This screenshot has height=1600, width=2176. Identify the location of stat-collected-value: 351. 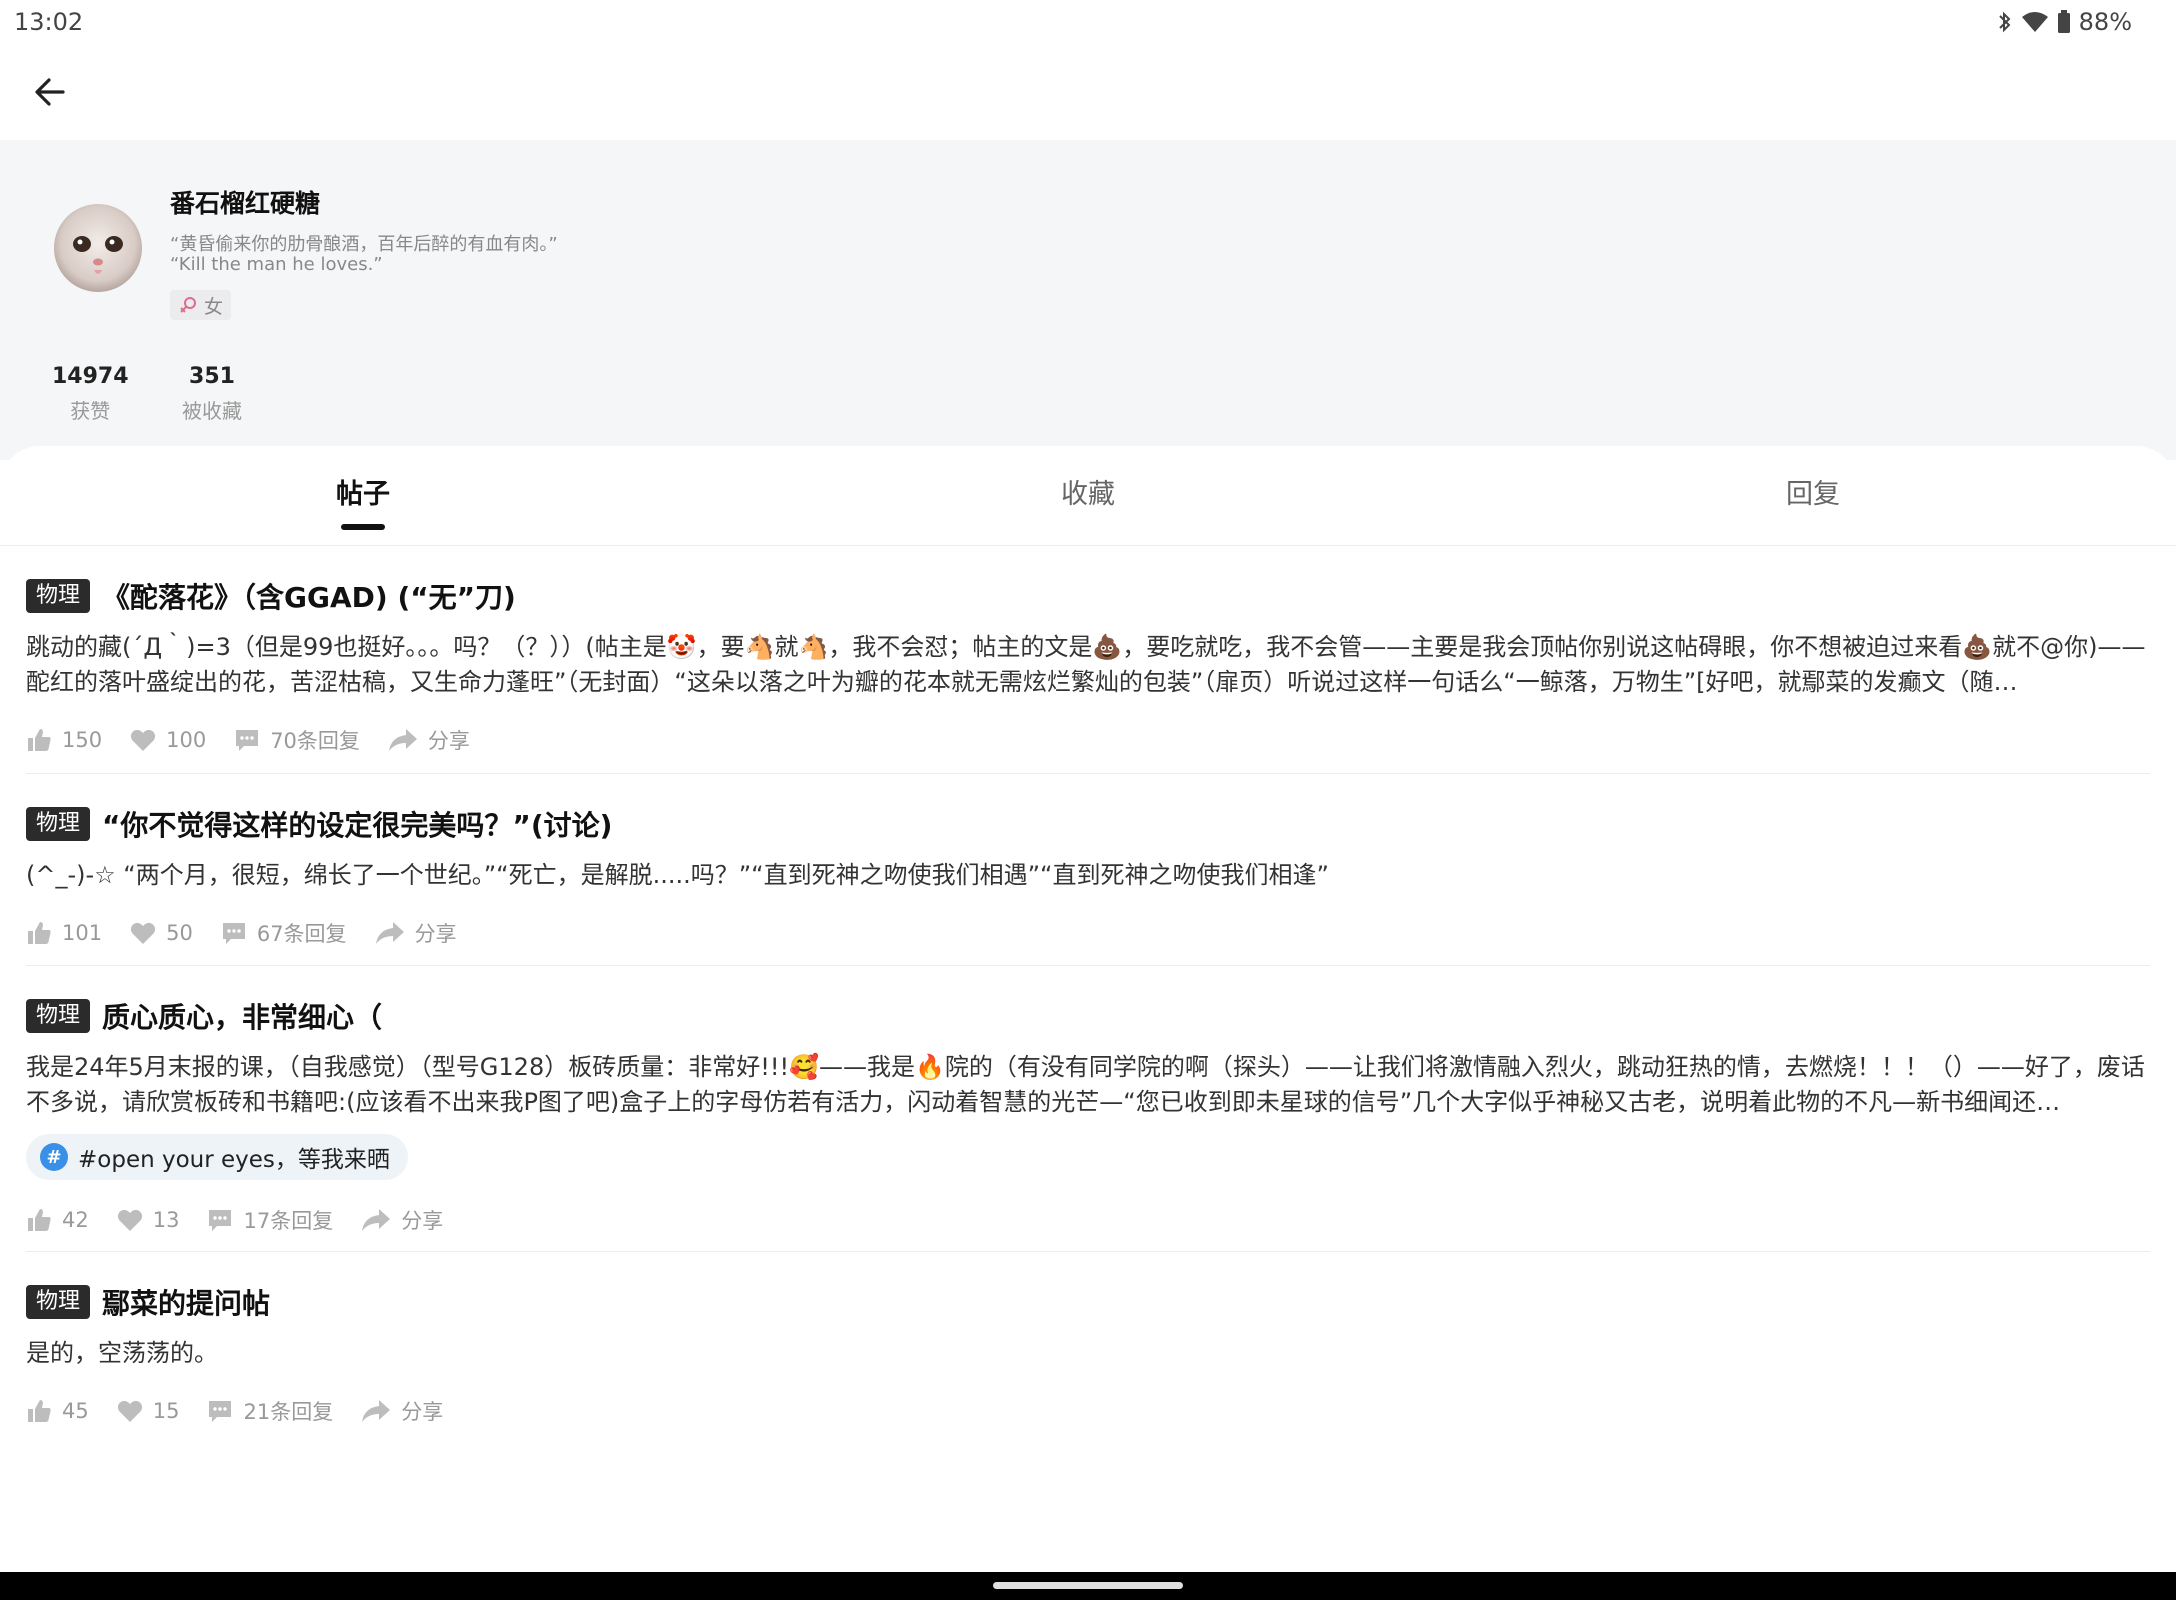
(212, 376).